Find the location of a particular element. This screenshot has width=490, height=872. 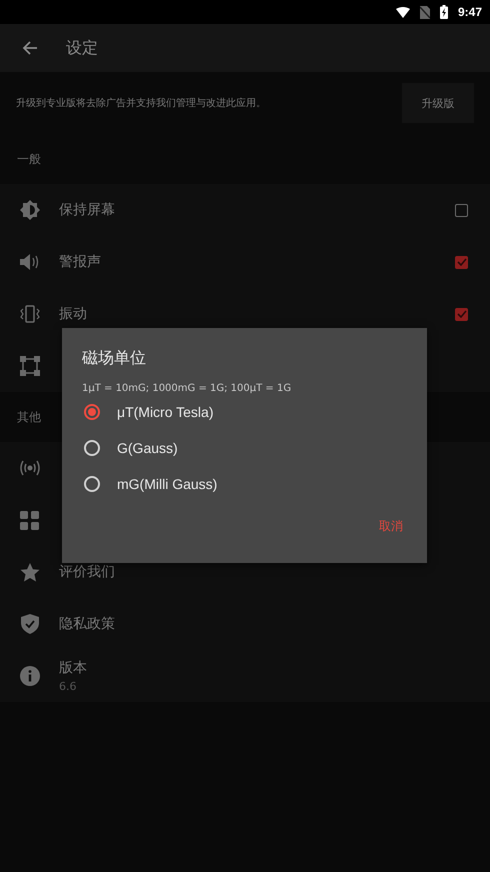

unit-option: G(Gauss) is located at coordinates (147, 448).